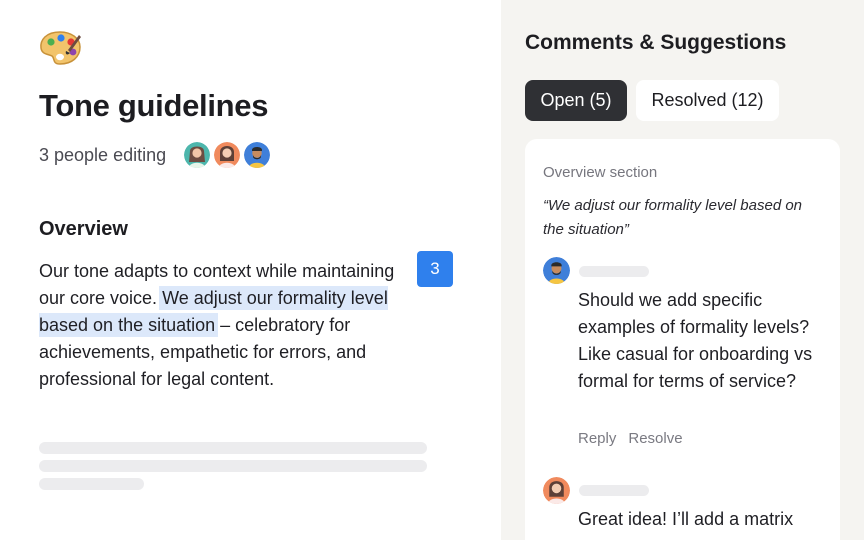 This screenshot has width=864, height=540. Describe the element at coordinates (60, 48) in the screenshot. I see `artist-palette-icon` at that location.